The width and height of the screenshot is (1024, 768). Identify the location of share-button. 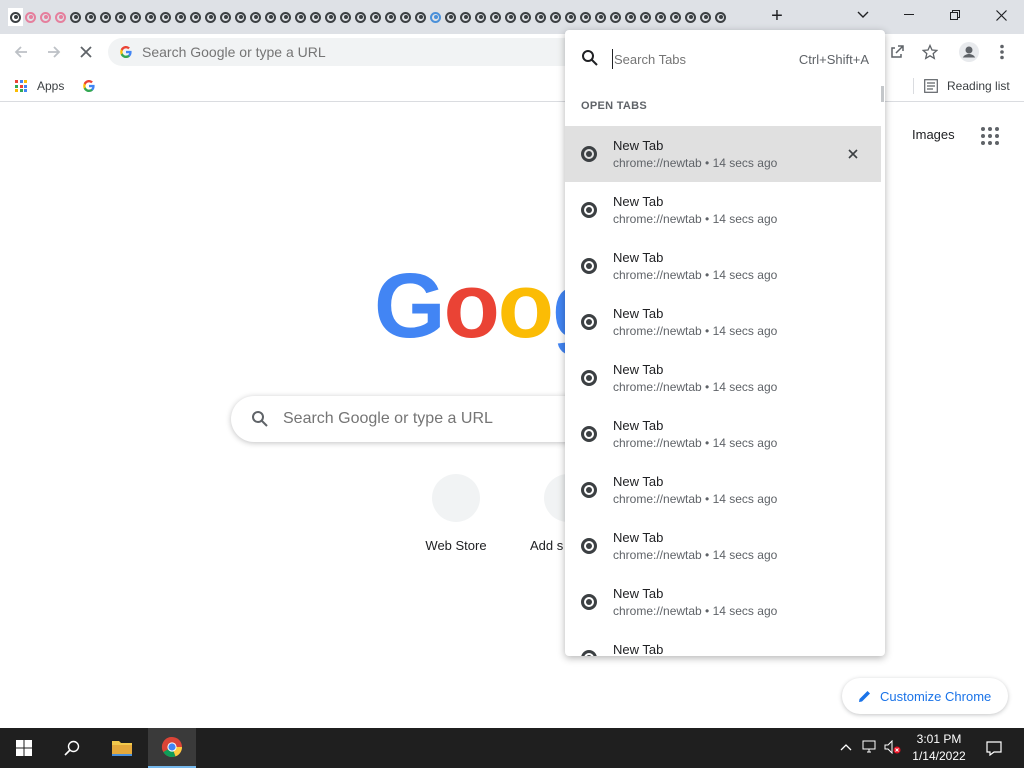
(897, 52).